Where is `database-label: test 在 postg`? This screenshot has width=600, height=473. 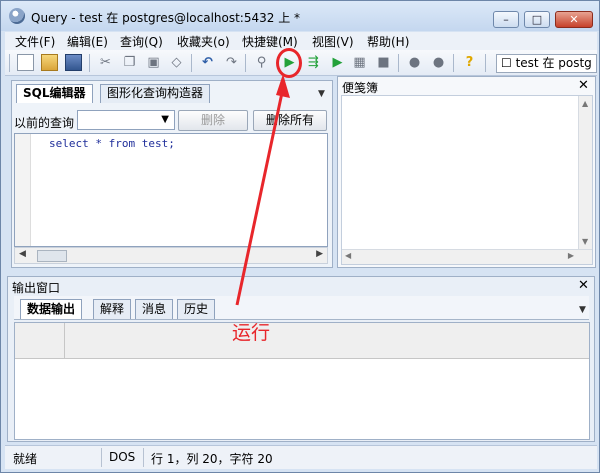
database-label: test 在 postg is located at coordinates (553, 63).